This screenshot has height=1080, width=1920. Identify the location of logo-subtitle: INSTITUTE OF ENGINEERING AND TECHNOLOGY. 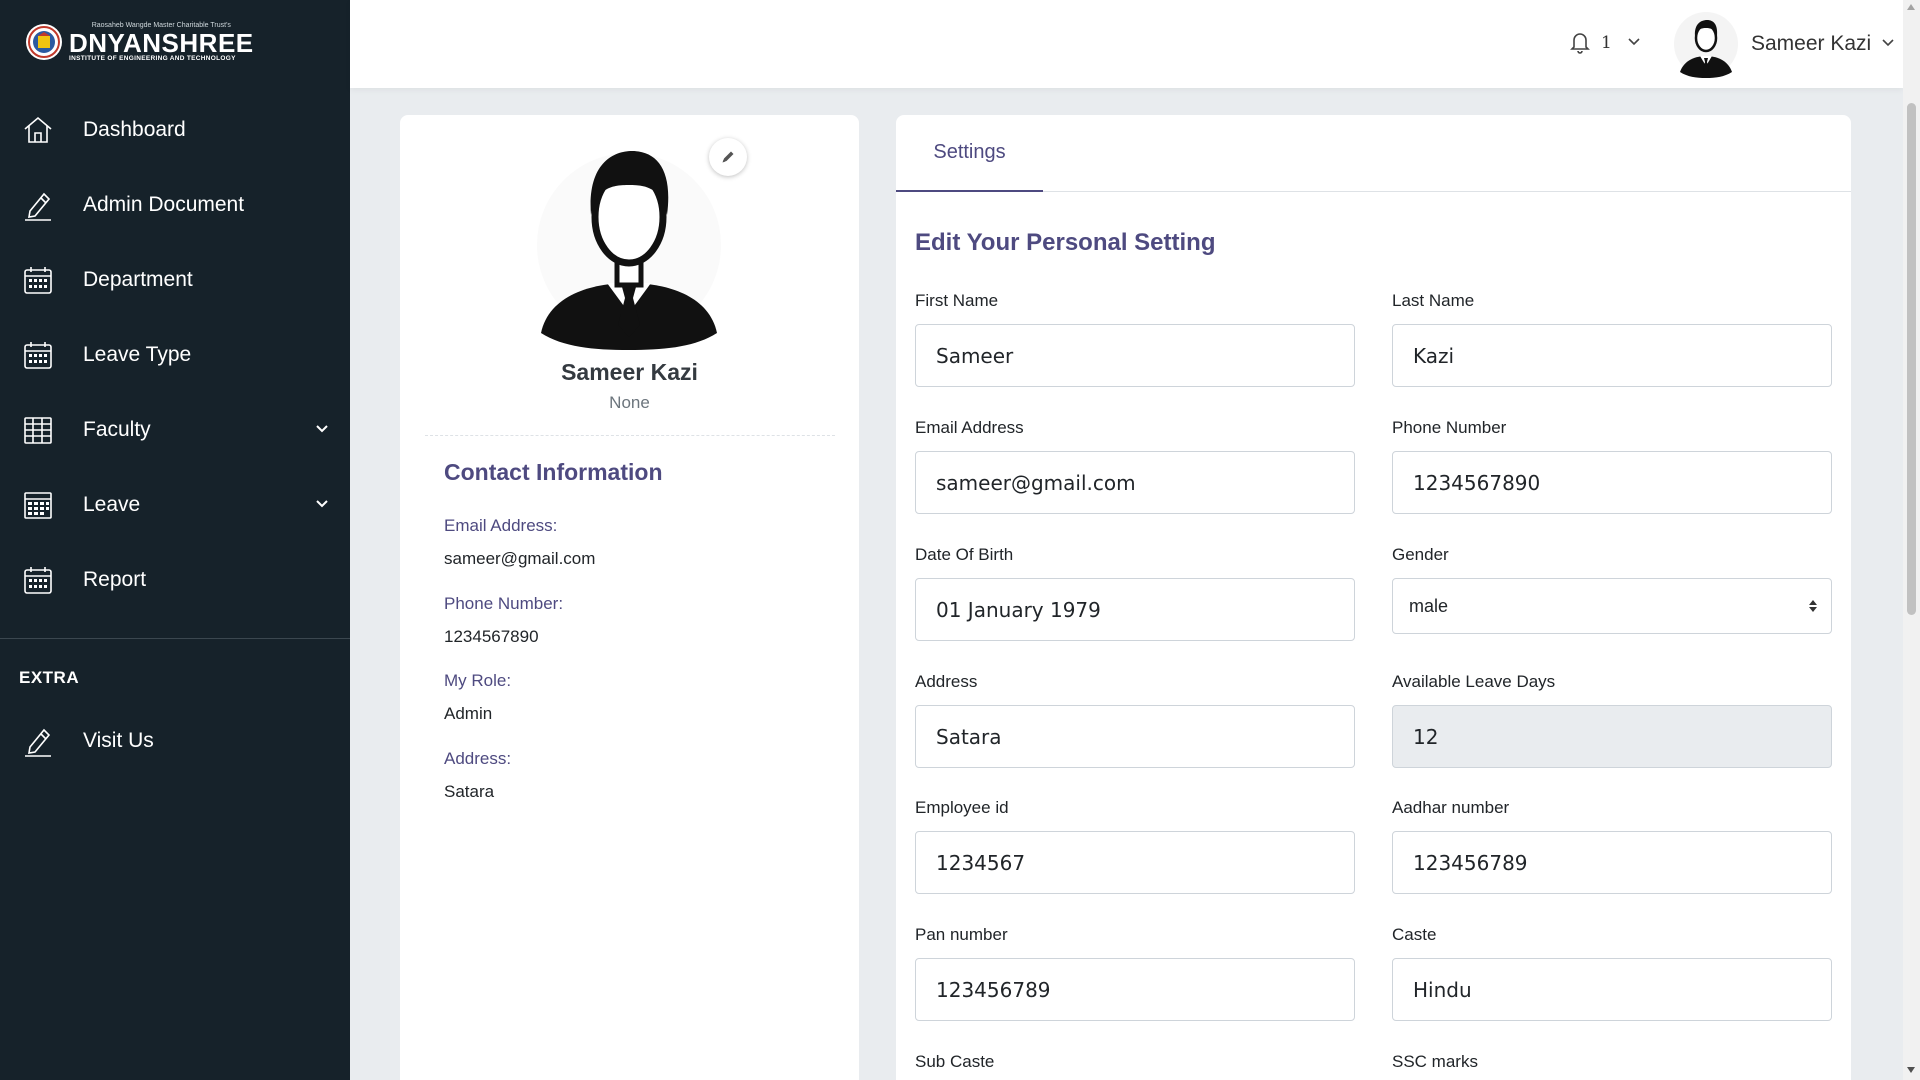
(152, 58).